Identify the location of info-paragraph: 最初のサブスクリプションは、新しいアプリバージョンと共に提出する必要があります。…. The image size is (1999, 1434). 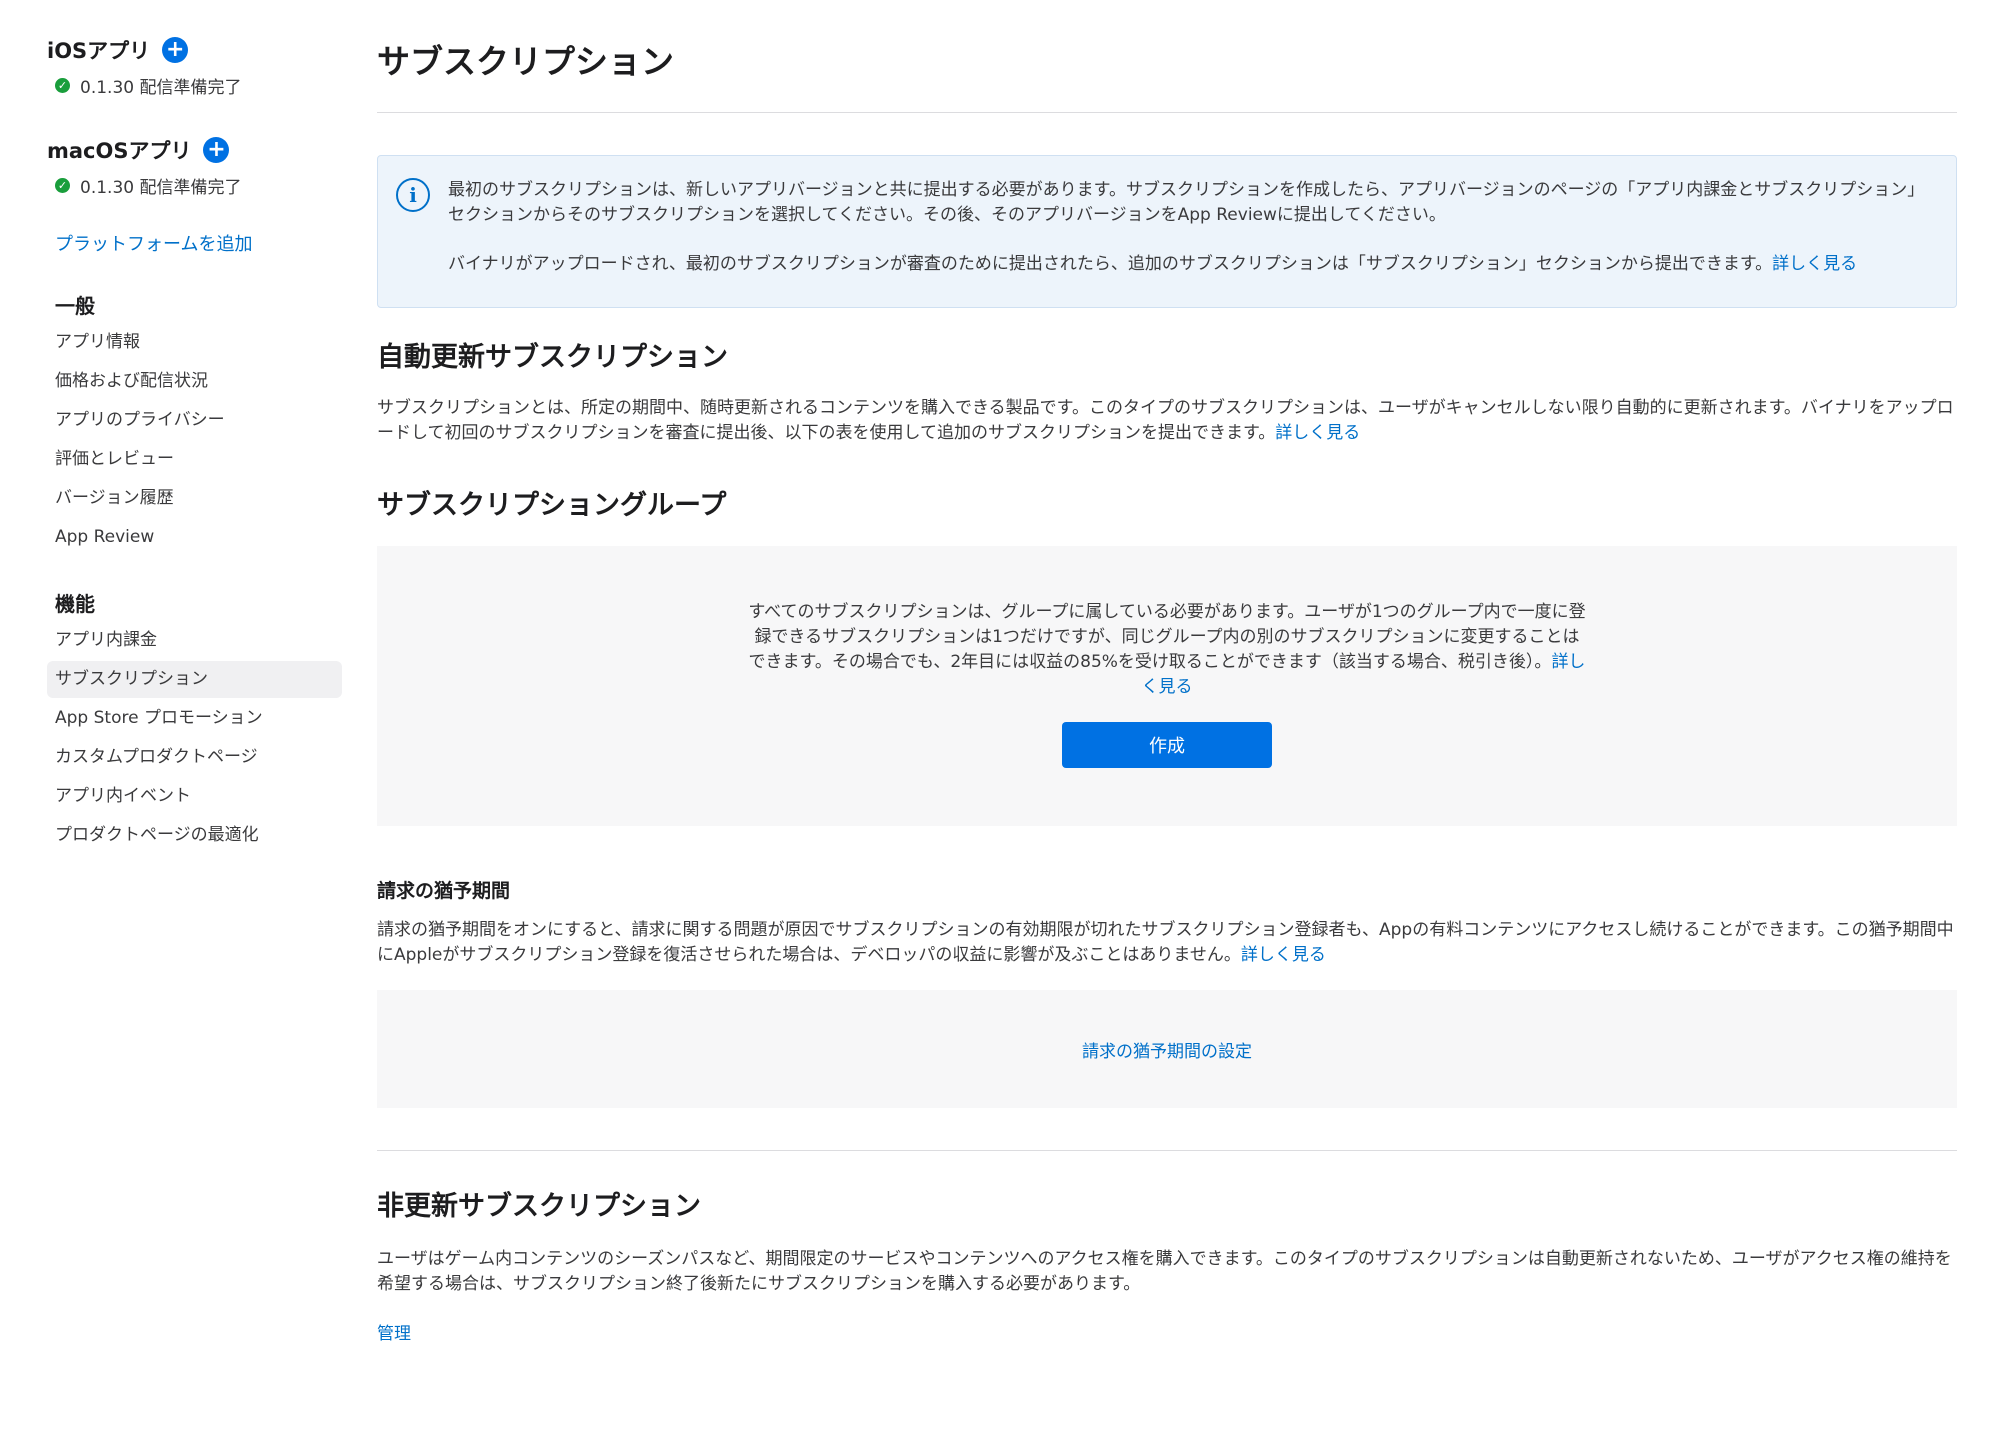
(1187, 203).